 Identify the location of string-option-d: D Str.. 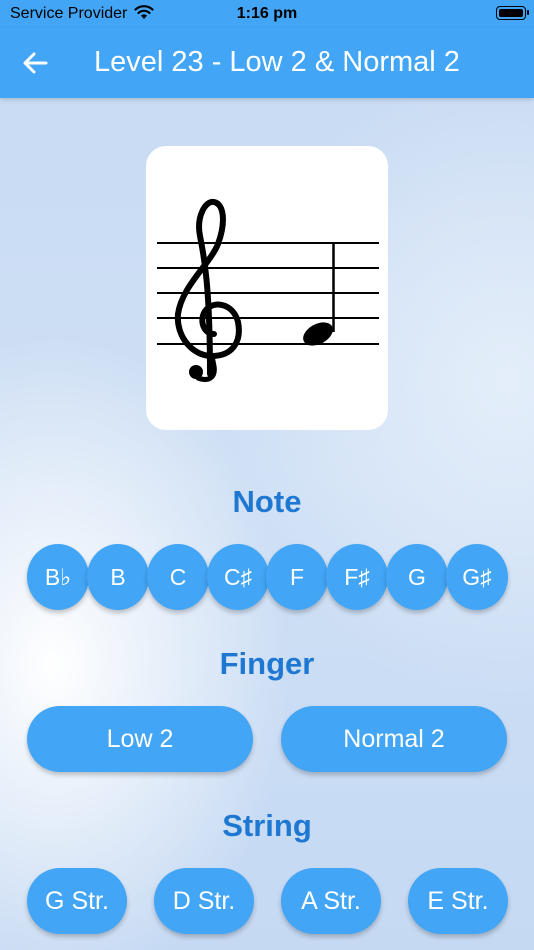
(204, 901).